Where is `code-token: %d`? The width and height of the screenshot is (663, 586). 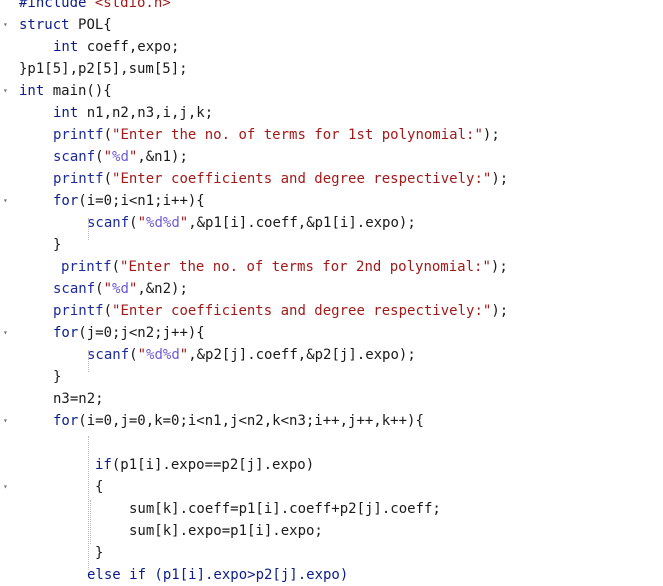
code-token: %d is located at coordinates (120, 289).